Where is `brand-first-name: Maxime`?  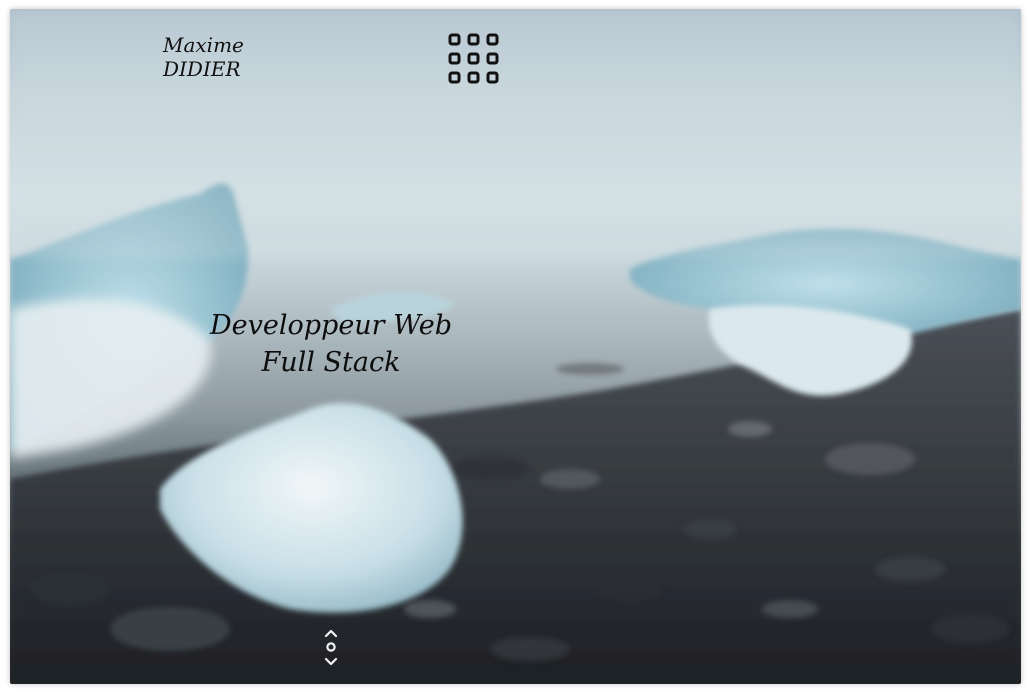 brand-first-name: Maxime is located at coordinates (203, 45).